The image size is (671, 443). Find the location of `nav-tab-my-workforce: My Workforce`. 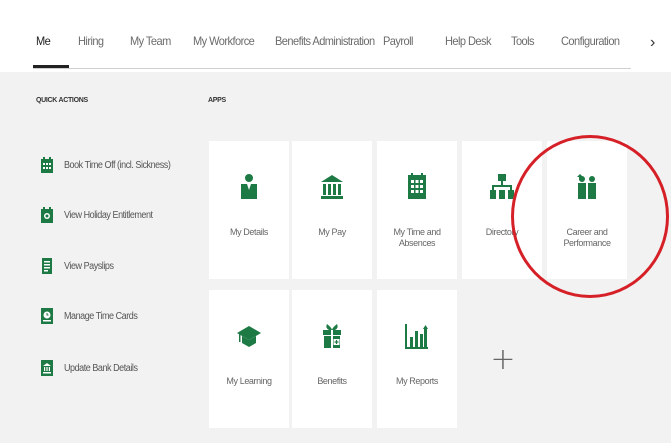

nav-tab-my-workforce: My Workforce is located at coordinates (224, 41).